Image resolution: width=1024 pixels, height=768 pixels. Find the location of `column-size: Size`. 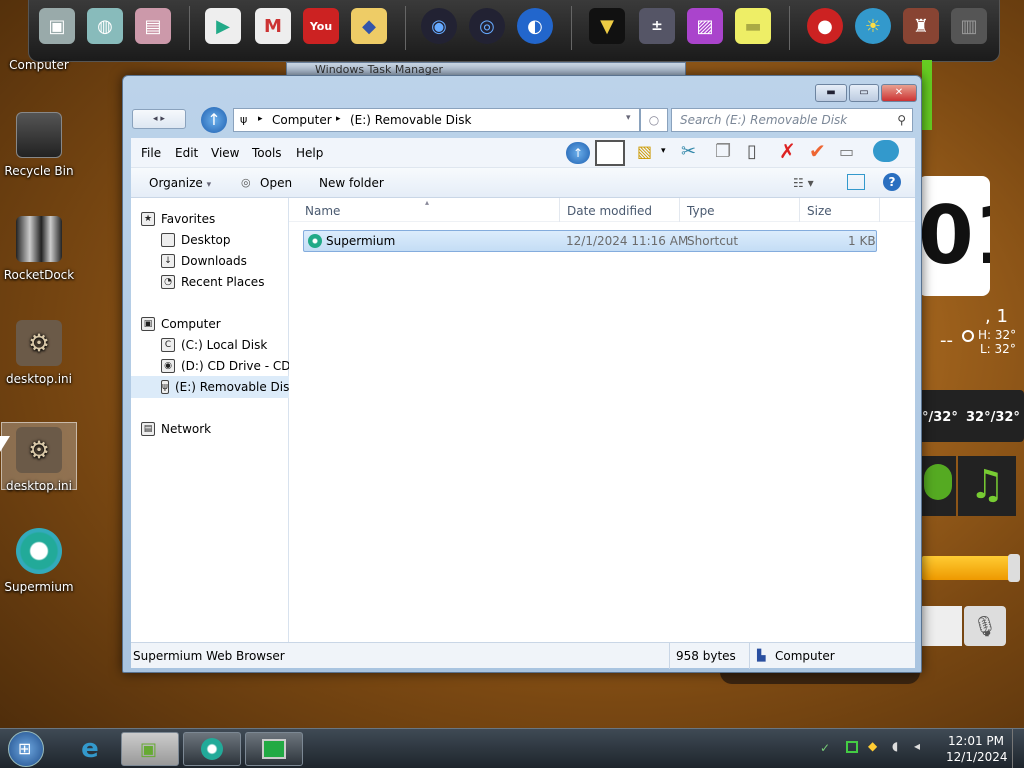

column-size: Size is located at coordinates (819, 211).